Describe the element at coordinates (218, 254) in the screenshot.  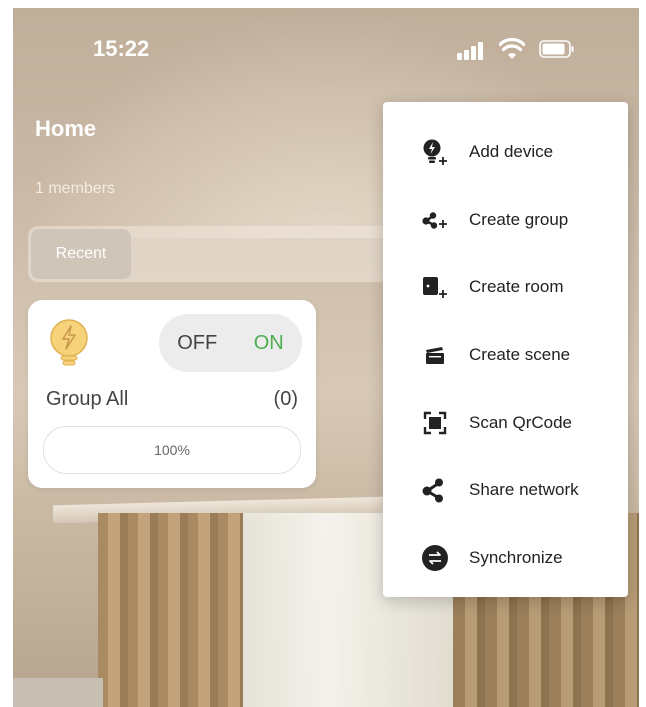
I see `room-tabs: Recent` at that location.